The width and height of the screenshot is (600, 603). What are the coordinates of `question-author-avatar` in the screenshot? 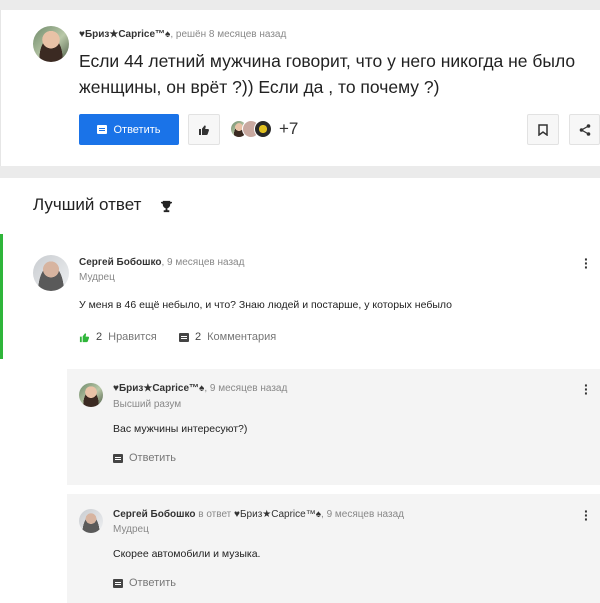 It's located at (51, 44).